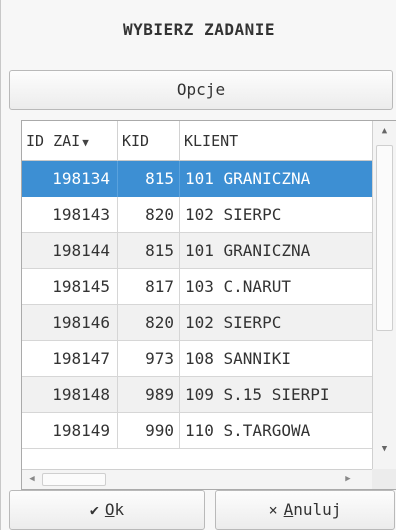 This screenshot has height=530, width=396. Describe the element at coordinates (238, 358) in the screenshot. I see `cell-klient: 108 SANNIKI` at that location.